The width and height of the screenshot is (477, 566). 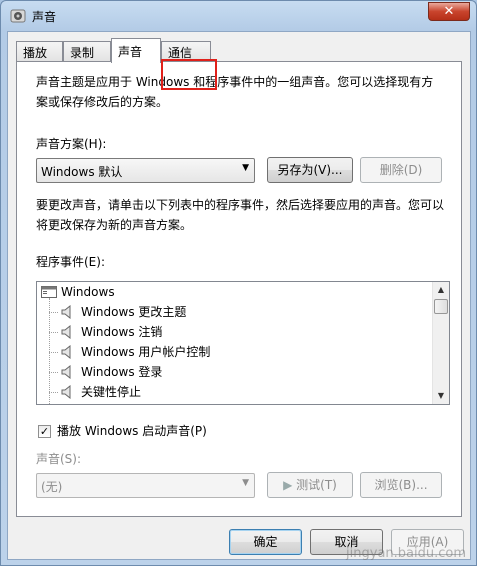 What do you see at coordinates (44, 17) in the screenshot?
I see `window-title: 声音` at bounding box center [44, 17].